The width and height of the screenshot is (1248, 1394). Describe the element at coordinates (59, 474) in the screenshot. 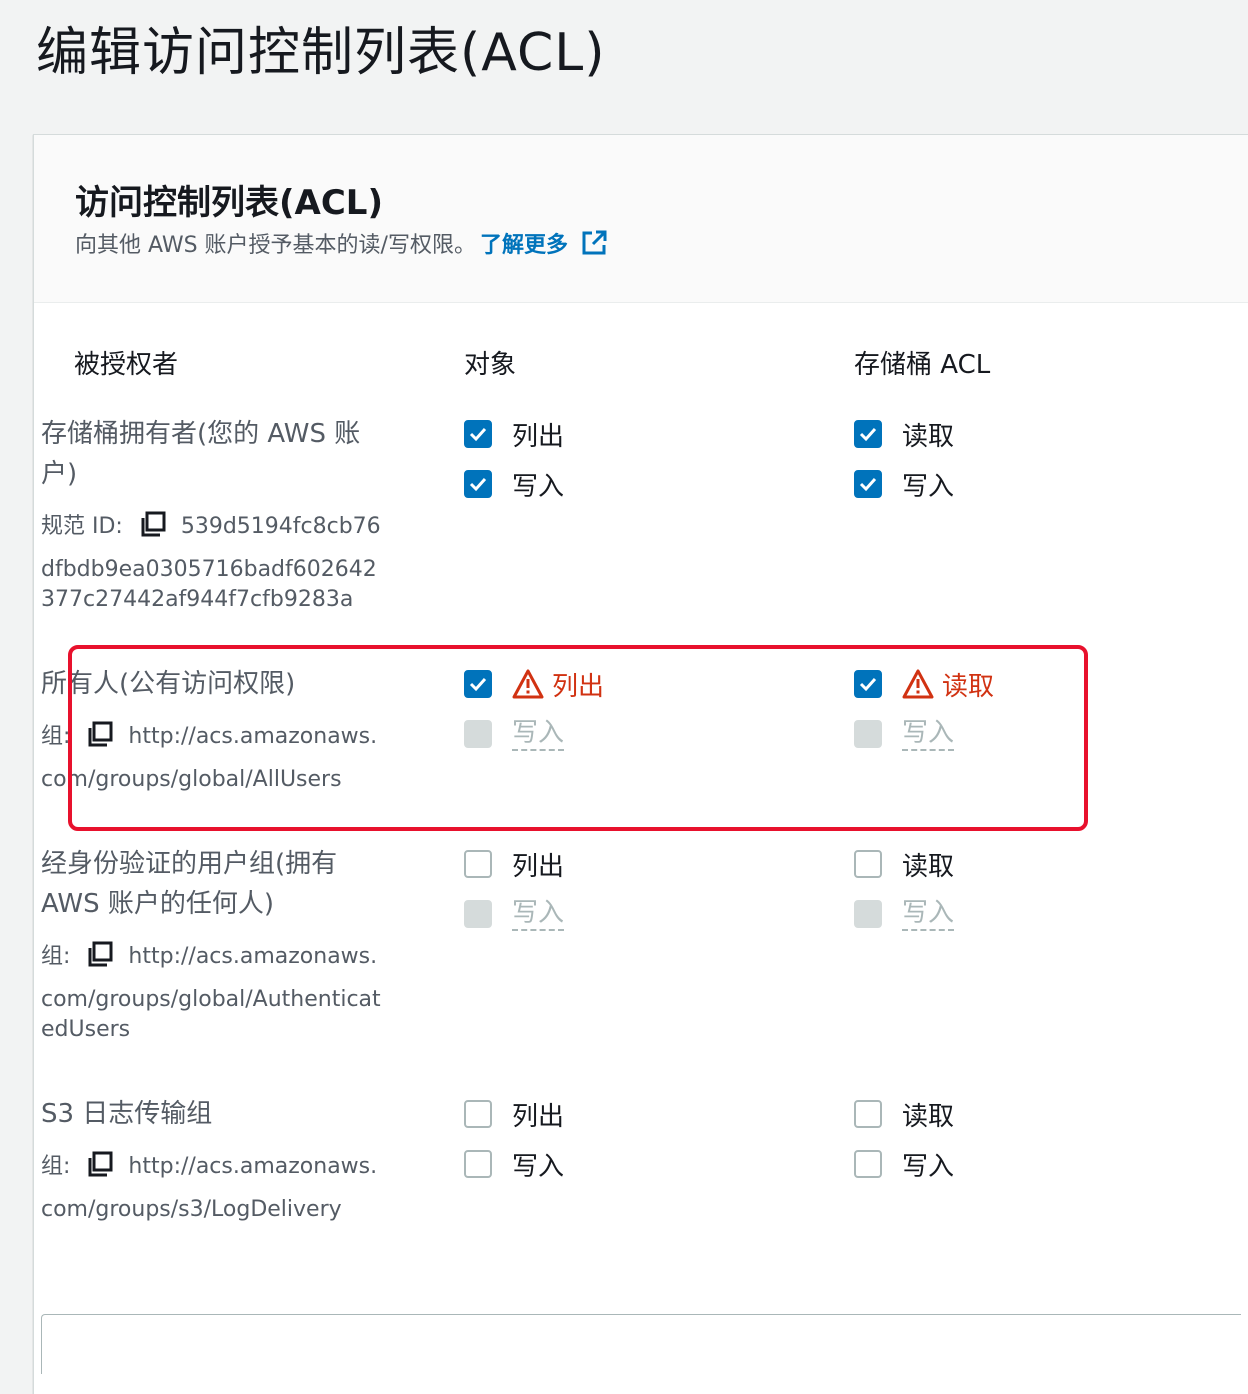

I see `grantee-name-cont: 户)` at that location.